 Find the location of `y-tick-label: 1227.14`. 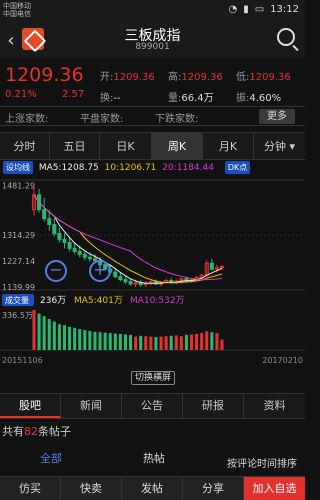

y-tick-label: 1227.14 is located at coordinates (18, 261).